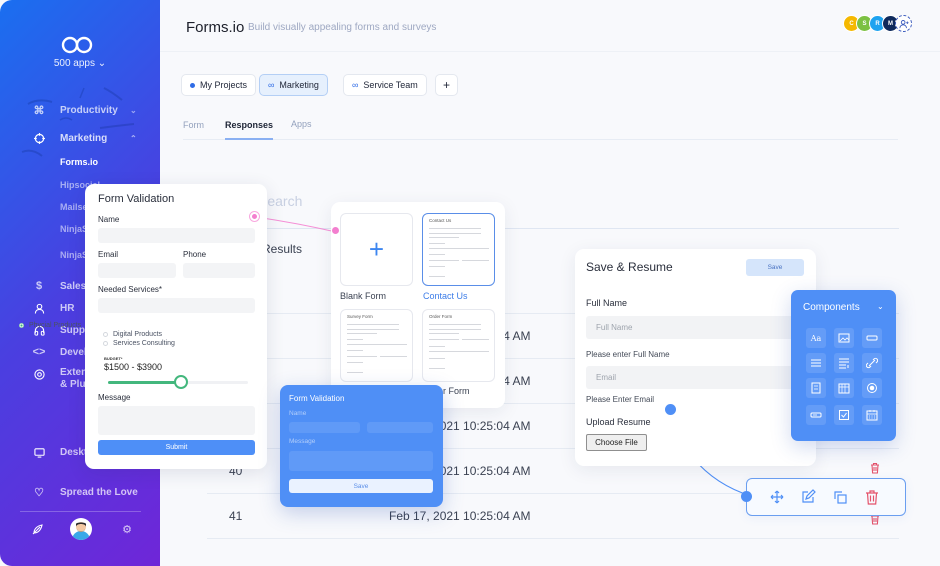  What do you see at coordinates (376, 345) in the screenshot?
I see `template-survey-form: Survey Form` at bounding box center [376, 345].